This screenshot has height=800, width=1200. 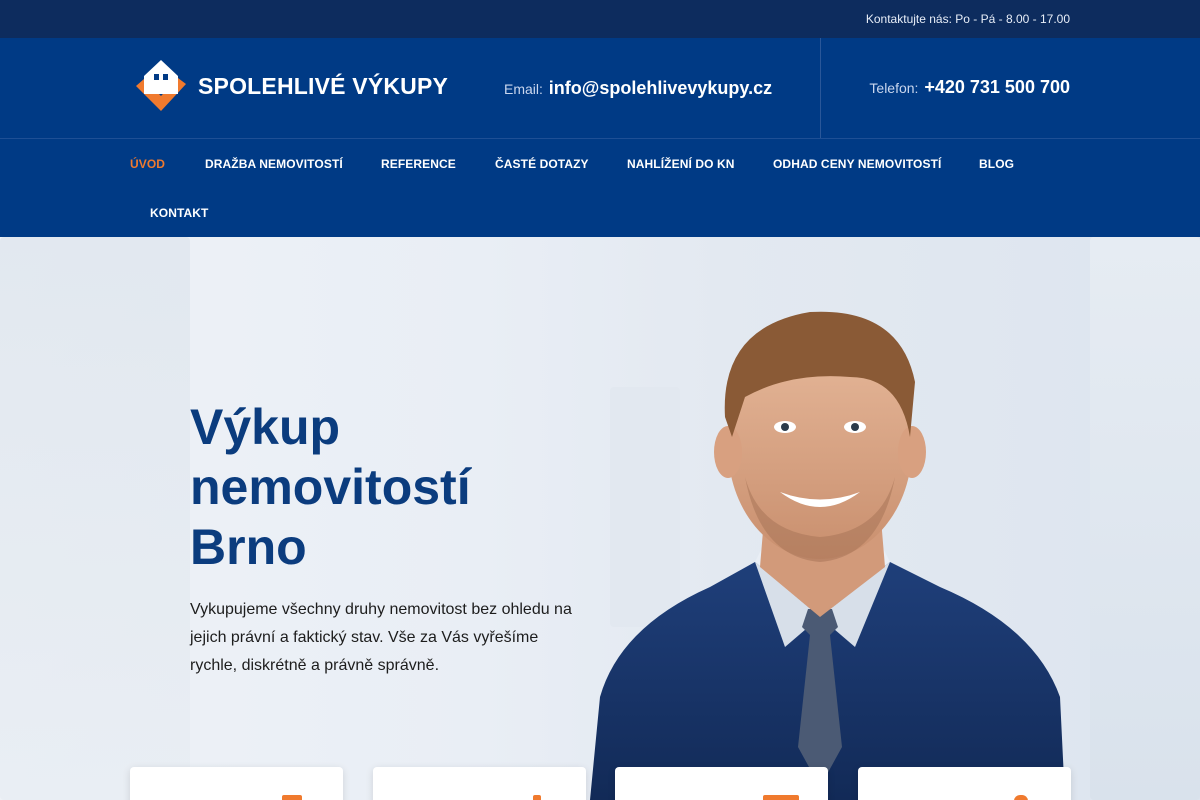 What do you see at coordinates (820, 88) in the screenshot?
I see `header-divider` at bounding box center [820, 88].